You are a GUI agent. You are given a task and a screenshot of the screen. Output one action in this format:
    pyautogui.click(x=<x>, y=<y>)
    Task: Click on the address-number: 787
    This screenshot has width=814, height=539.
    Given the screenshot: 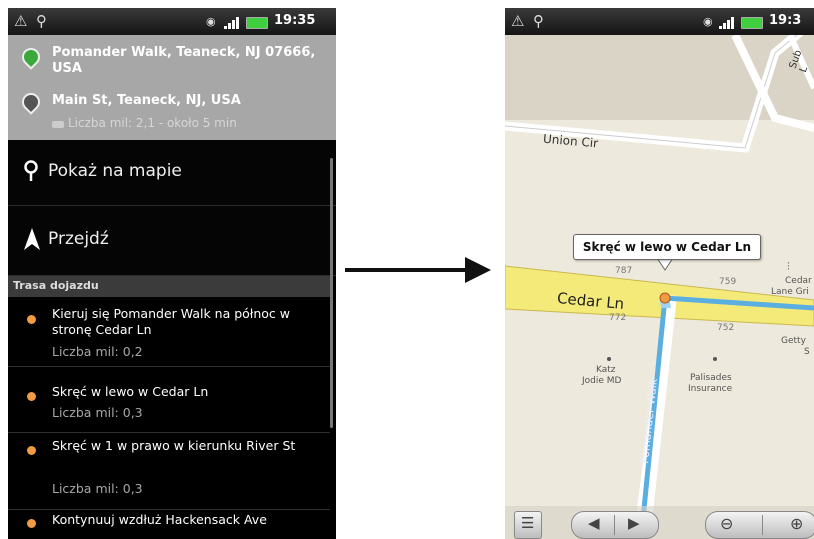 What is the action you would take?
    pyautogui.click(x=624, y=271)
    